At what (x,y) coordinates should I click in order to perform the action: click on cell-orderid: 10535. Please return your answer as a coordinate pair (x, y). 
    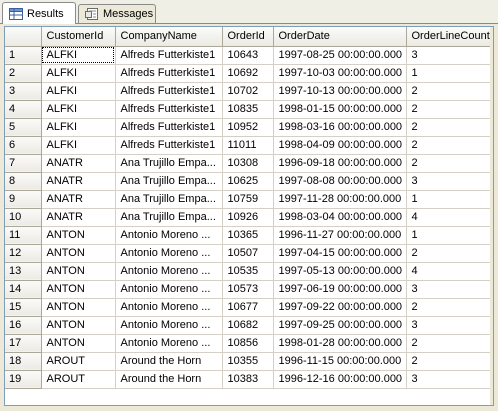
    Looking at the image, I should click on (248, 271).